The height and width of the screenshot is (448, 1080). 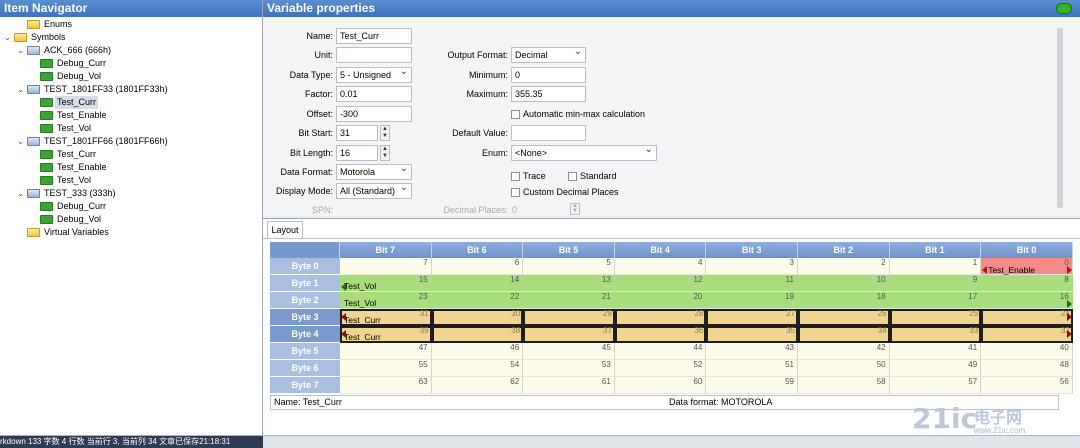 I want to click on bit-cell: 25, so click(x=935, y=317).